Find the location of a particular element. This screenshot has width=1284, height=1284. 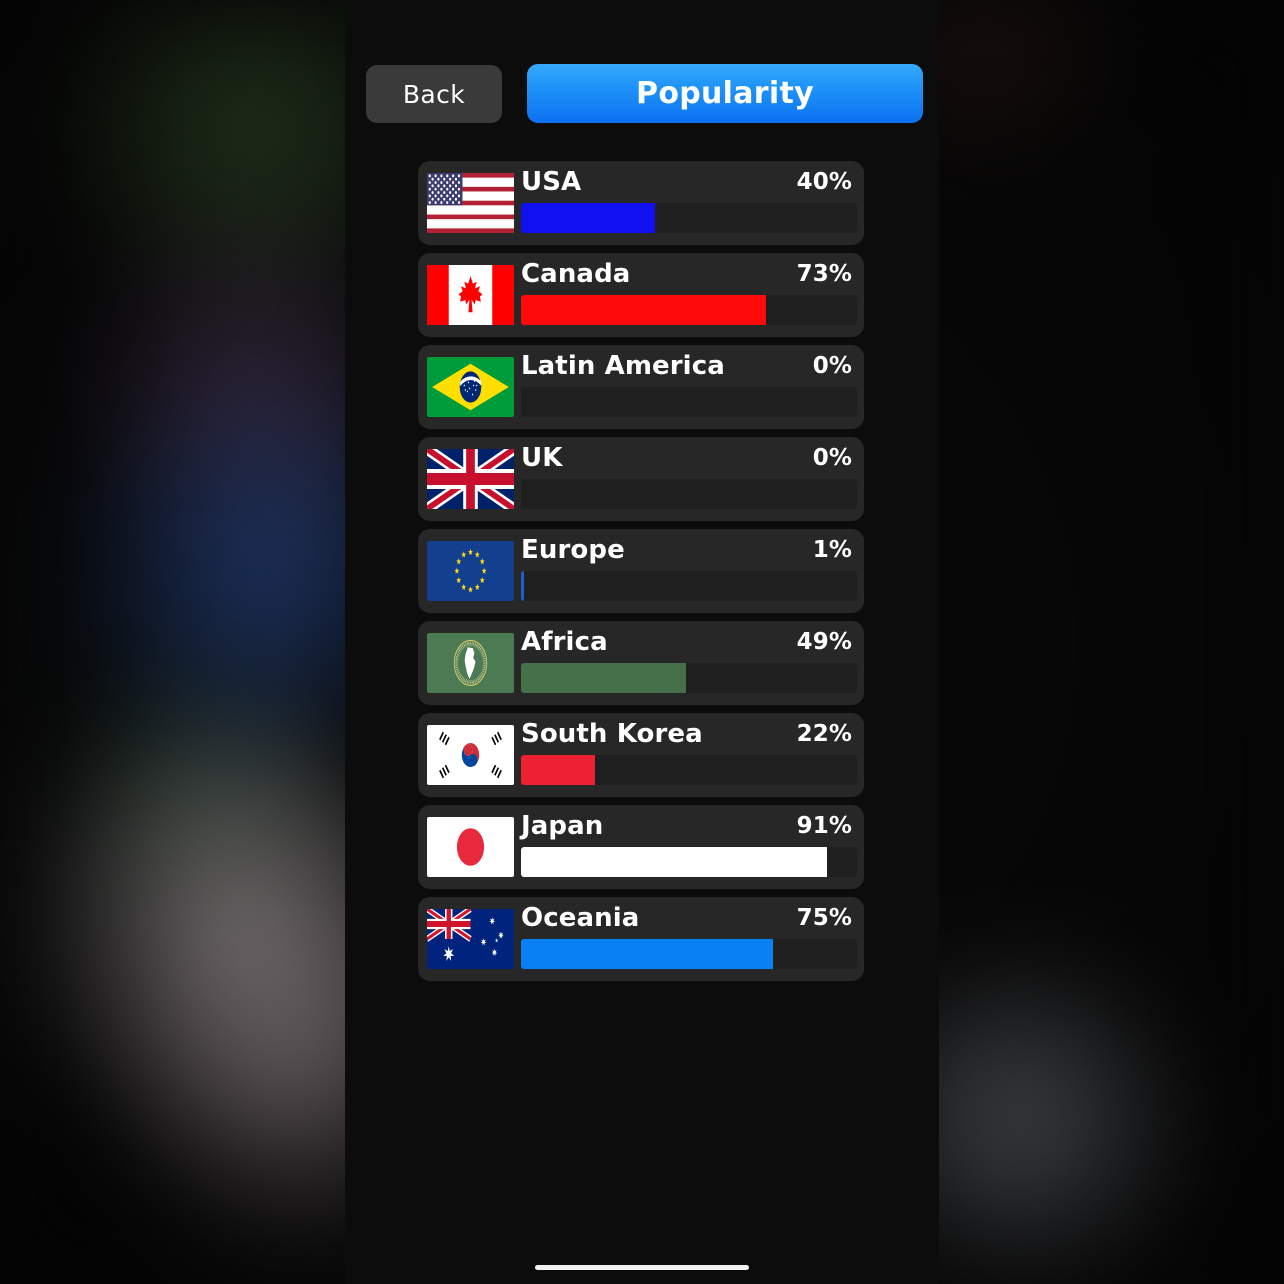

popularity-row: South Korea 22% is located at coordinates (641, 755).